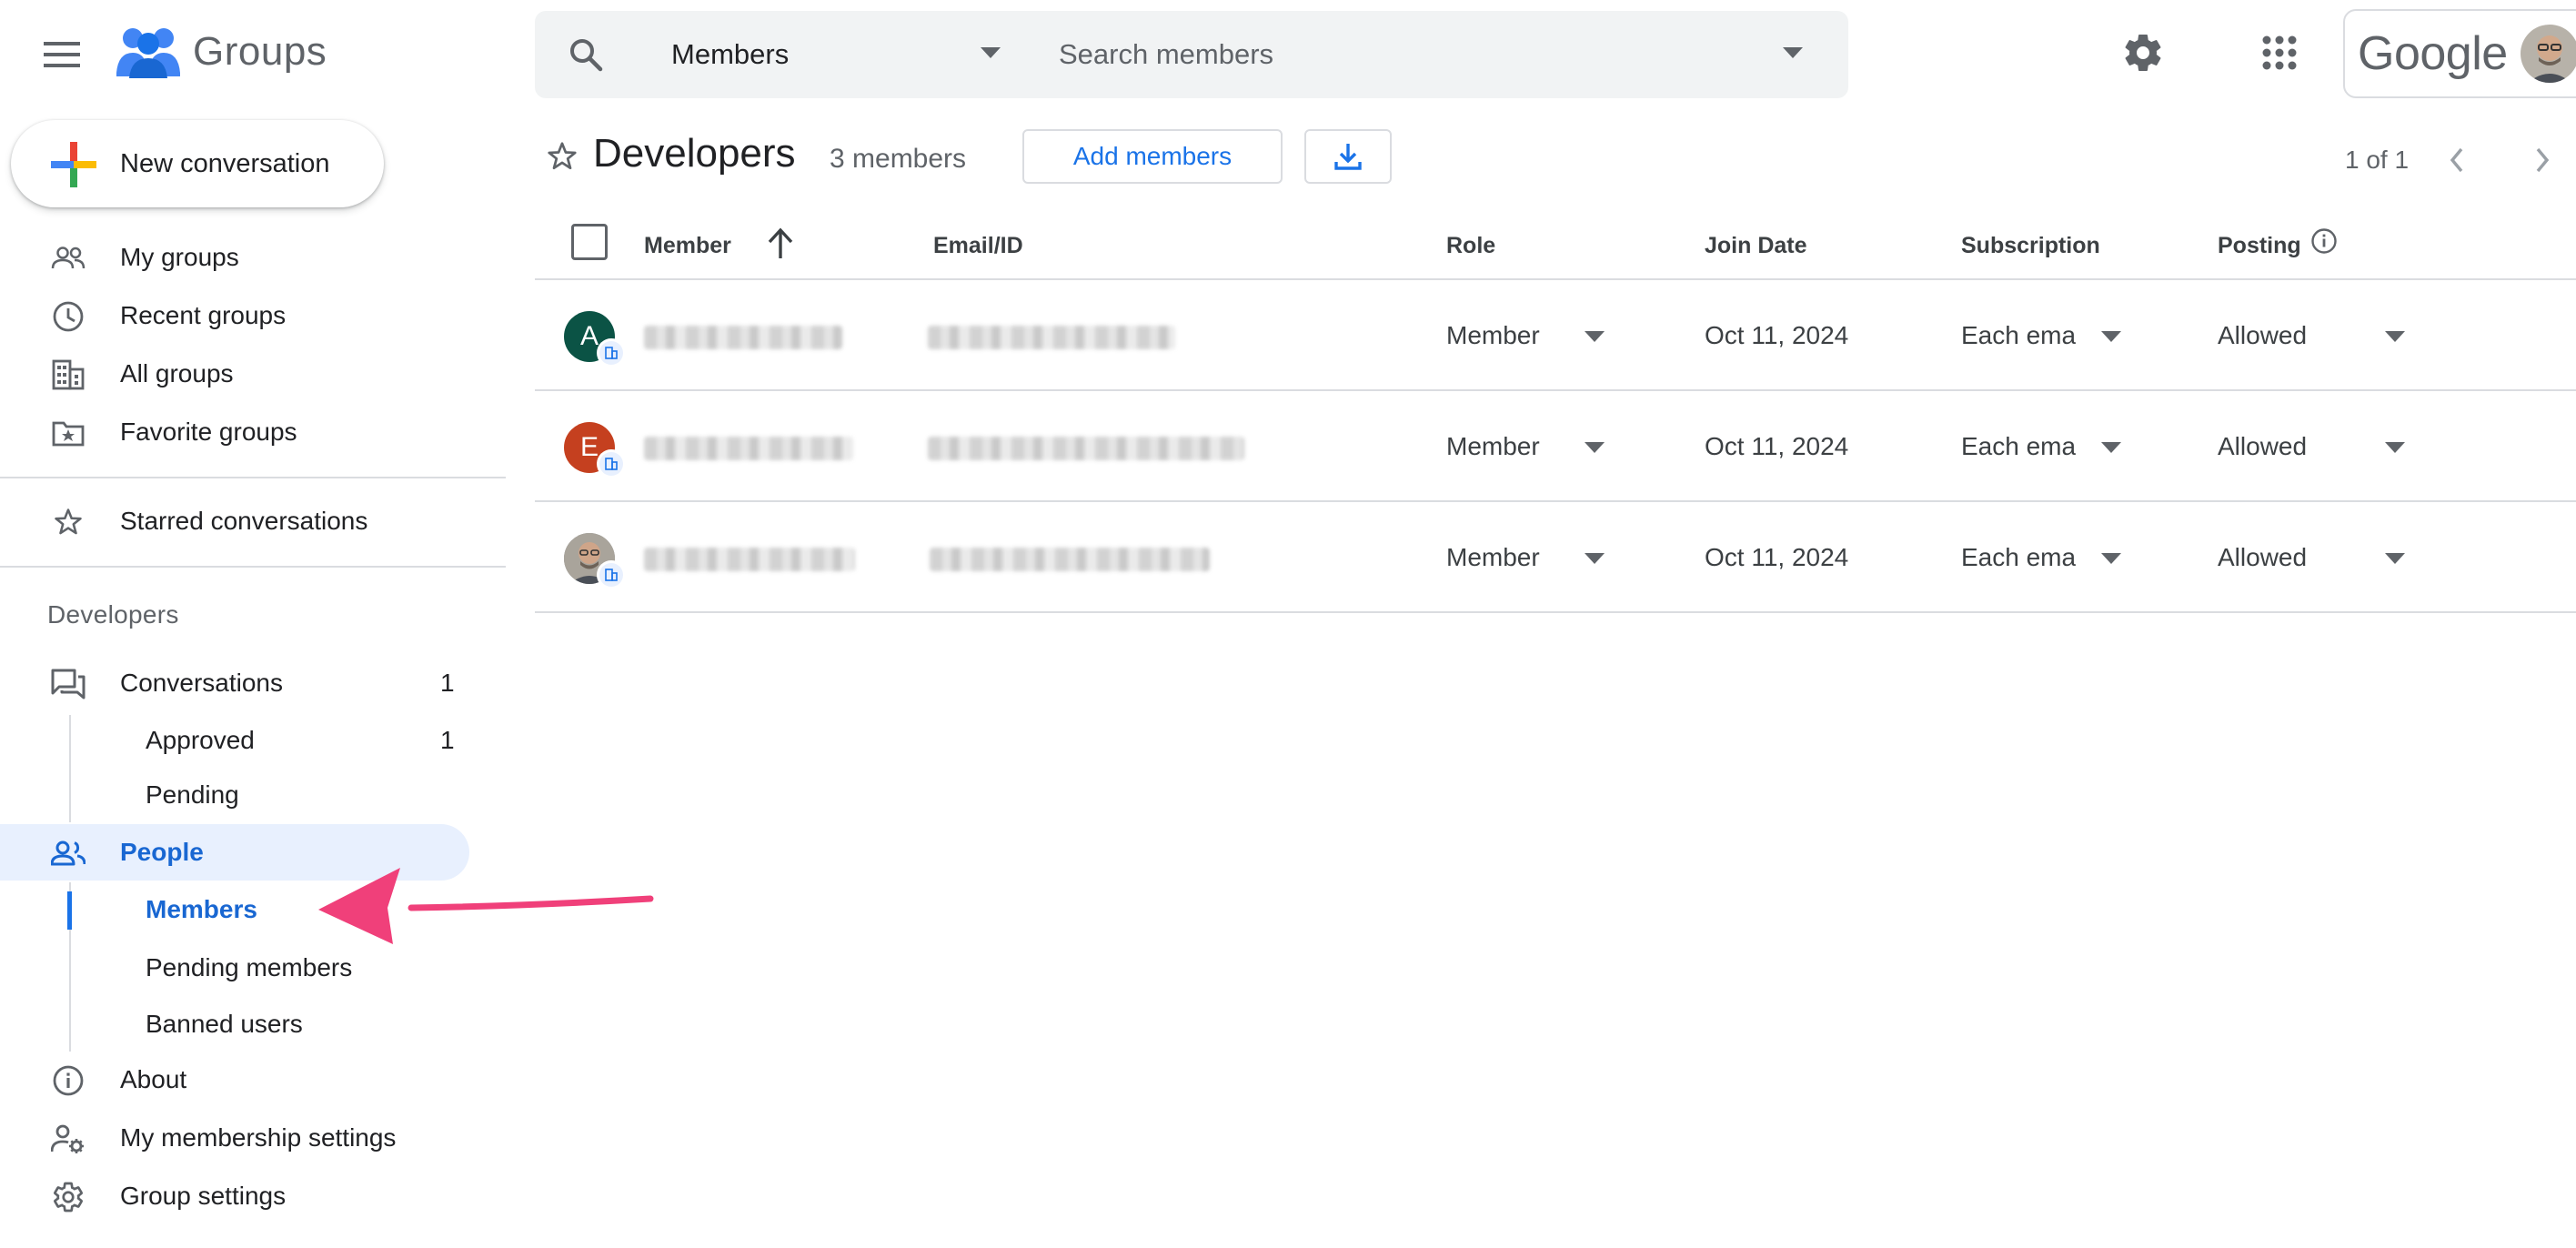  What do you see at coordinates (2548, 54) in the screenshot?
I see `account-avatar` at bounding box center [2548, 54].